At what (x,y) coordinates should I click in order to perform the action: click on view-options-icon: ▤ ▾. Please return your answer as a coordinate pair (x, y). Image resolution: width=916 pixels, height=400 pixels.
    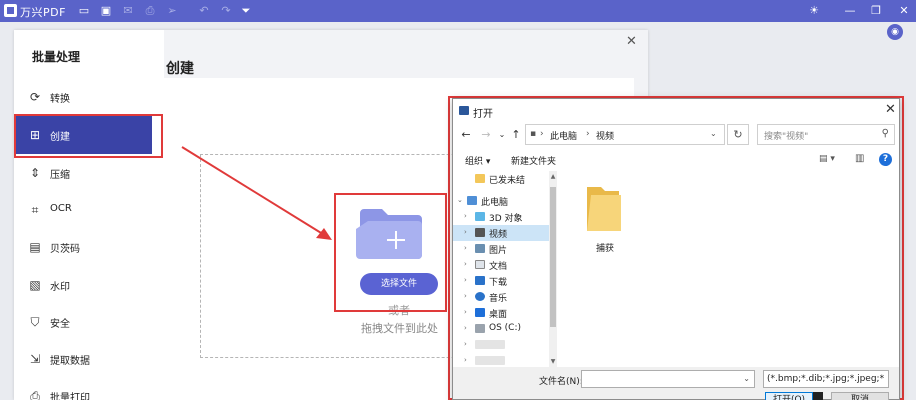
    Looking at the image, I should click on (827, 159).